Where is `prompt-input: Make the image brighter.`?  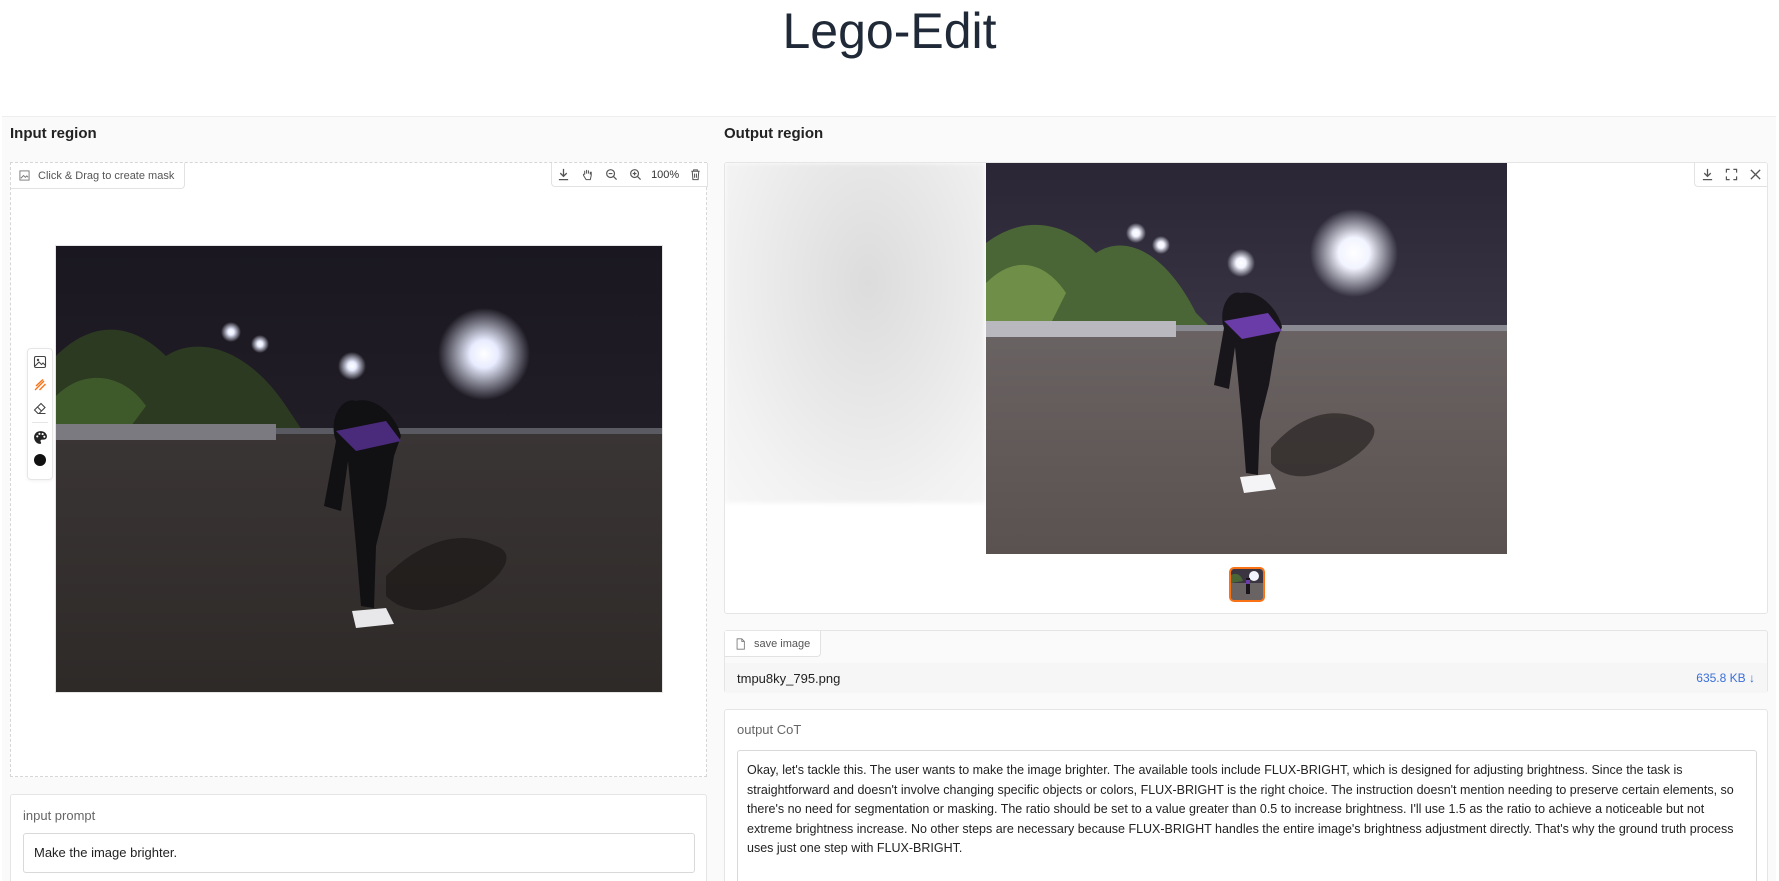
prompt-input: Make the image brighter. is located at coordinates (359, 853).